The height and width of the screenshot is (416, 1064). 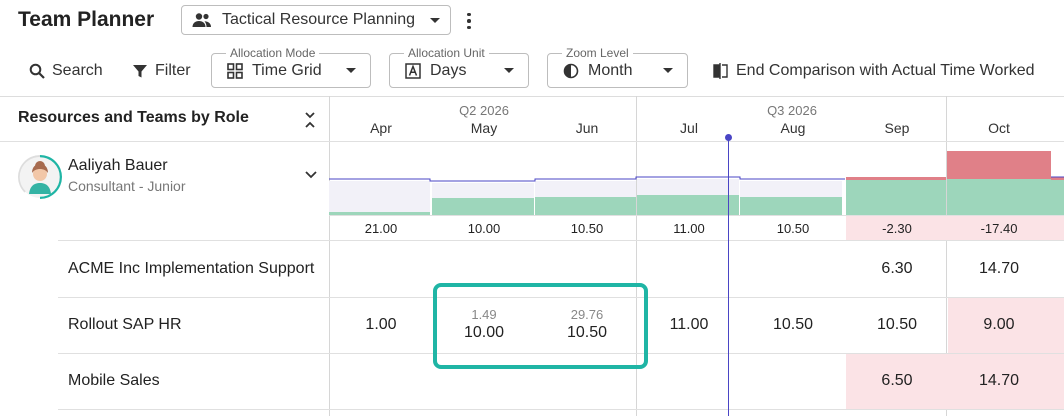 I want to click on total-cell: 21.00, so click(x=381, y=228).